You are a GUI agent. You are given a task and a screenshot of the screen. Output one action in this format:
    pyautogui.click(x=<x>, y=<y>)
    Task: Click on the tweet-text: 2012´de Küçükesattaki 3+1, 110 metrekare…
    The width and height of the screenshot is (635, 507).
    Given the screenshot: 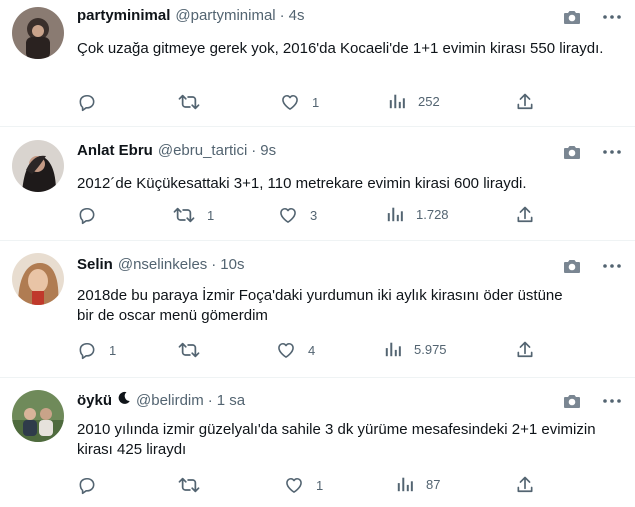 What is the action you would take?
    pyautogui.click(x=302, y=183)
    